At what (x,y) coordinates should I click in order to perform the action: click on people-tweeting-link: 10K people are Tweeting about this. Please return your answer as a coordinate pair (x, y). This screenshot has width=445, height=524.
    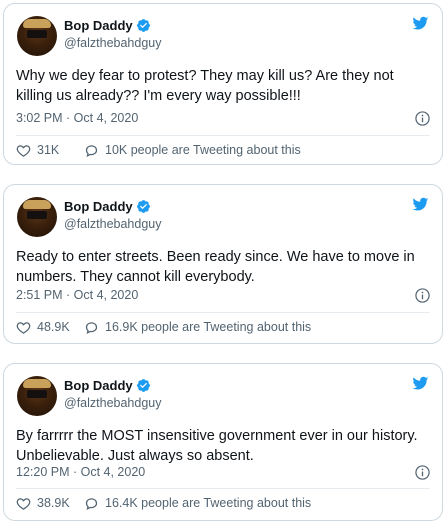
    Looking at the image, I should click on (192, 150).